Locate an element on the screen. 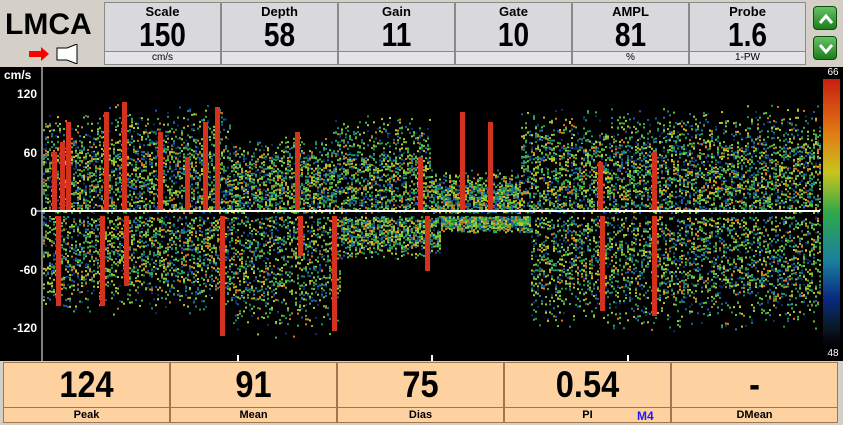  measure-value: 91 is located at coordinates (253, 384).